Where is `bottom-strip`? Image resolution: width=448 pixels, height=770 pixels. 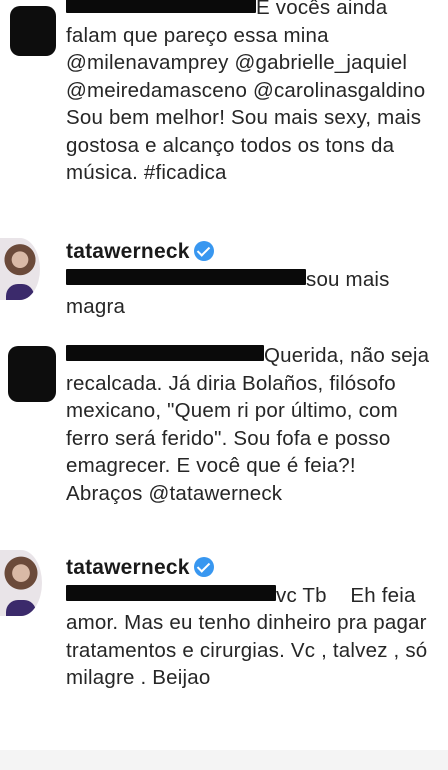
bottom-strip is located at coordinates (224, 760).